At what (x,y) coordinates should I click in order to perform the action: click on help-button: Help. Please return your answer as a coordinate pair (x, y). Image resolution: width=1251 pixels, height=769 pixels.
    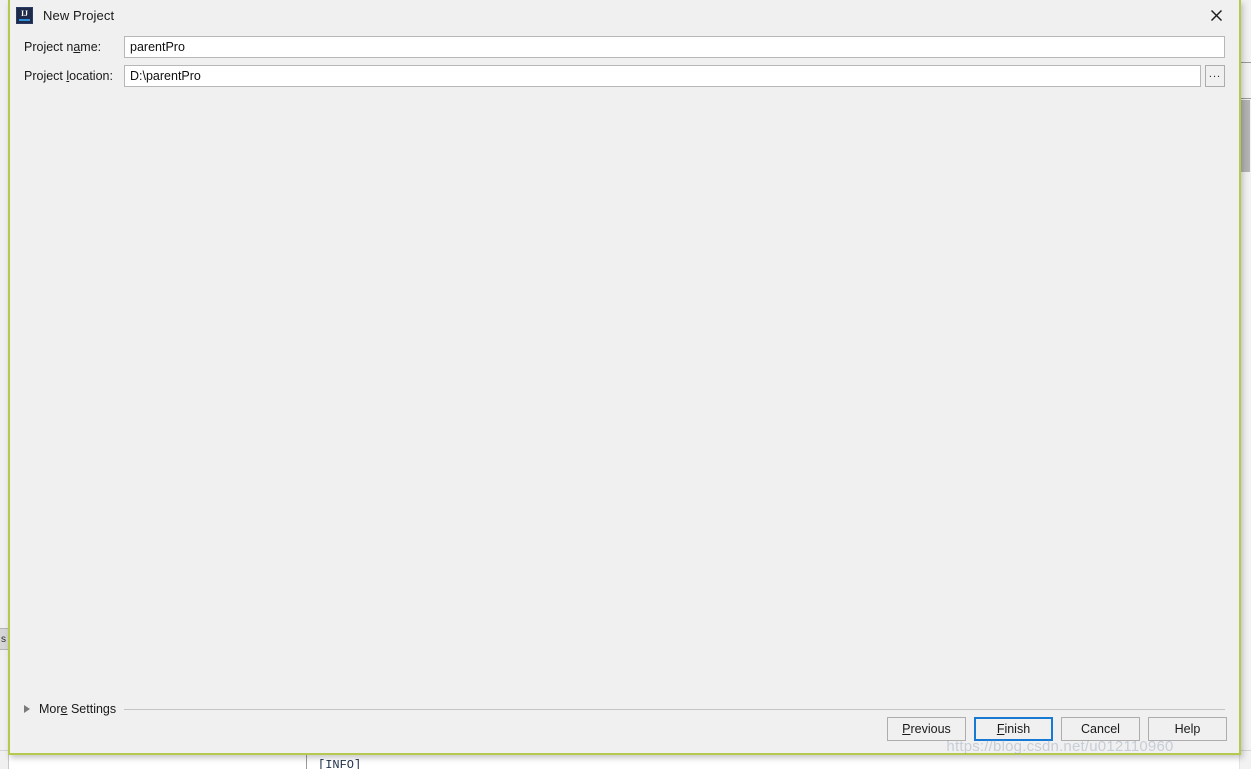
    Looking at the image, I should click on (1187, 729).